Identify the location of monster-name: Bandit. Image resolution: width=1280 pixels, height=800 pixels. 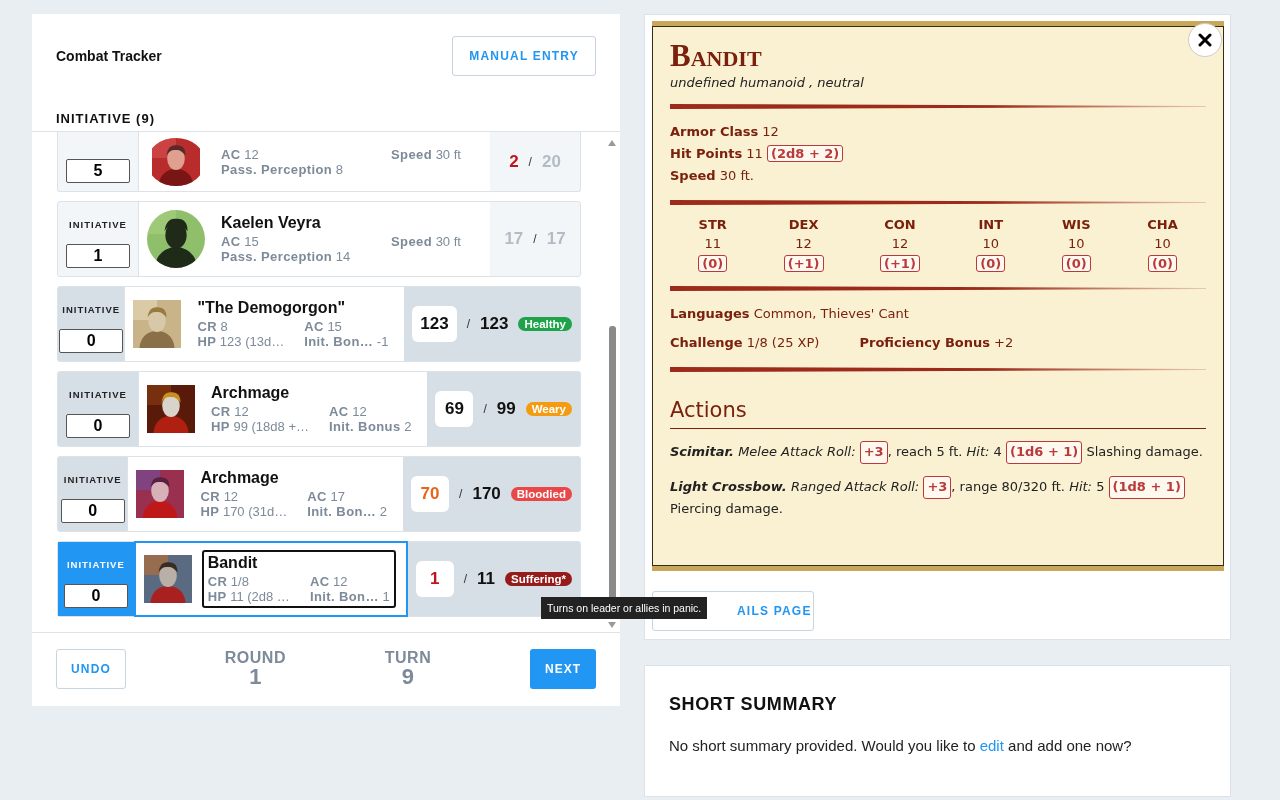
(716, 55).